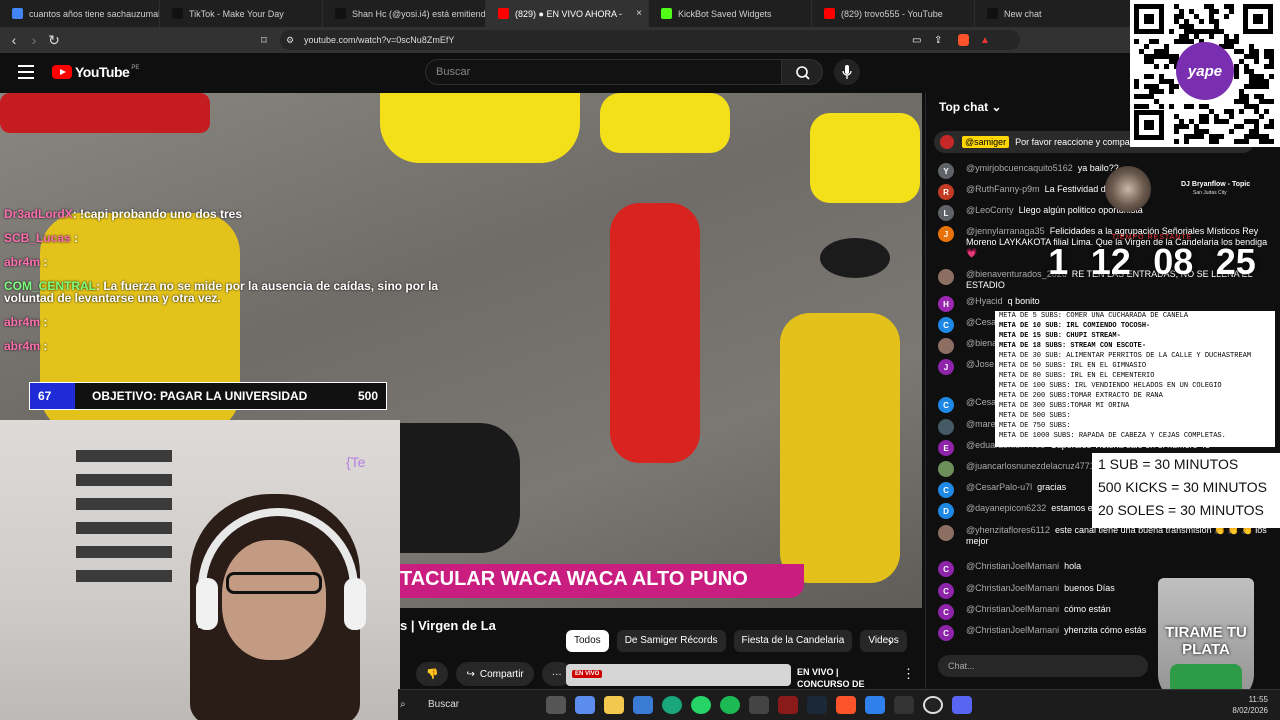 The image size is (1280, 720). What do you see at coordinates (1073, 566) in the screenshot?
I see `chat-text: hola` at bounding box center [1073, 566].